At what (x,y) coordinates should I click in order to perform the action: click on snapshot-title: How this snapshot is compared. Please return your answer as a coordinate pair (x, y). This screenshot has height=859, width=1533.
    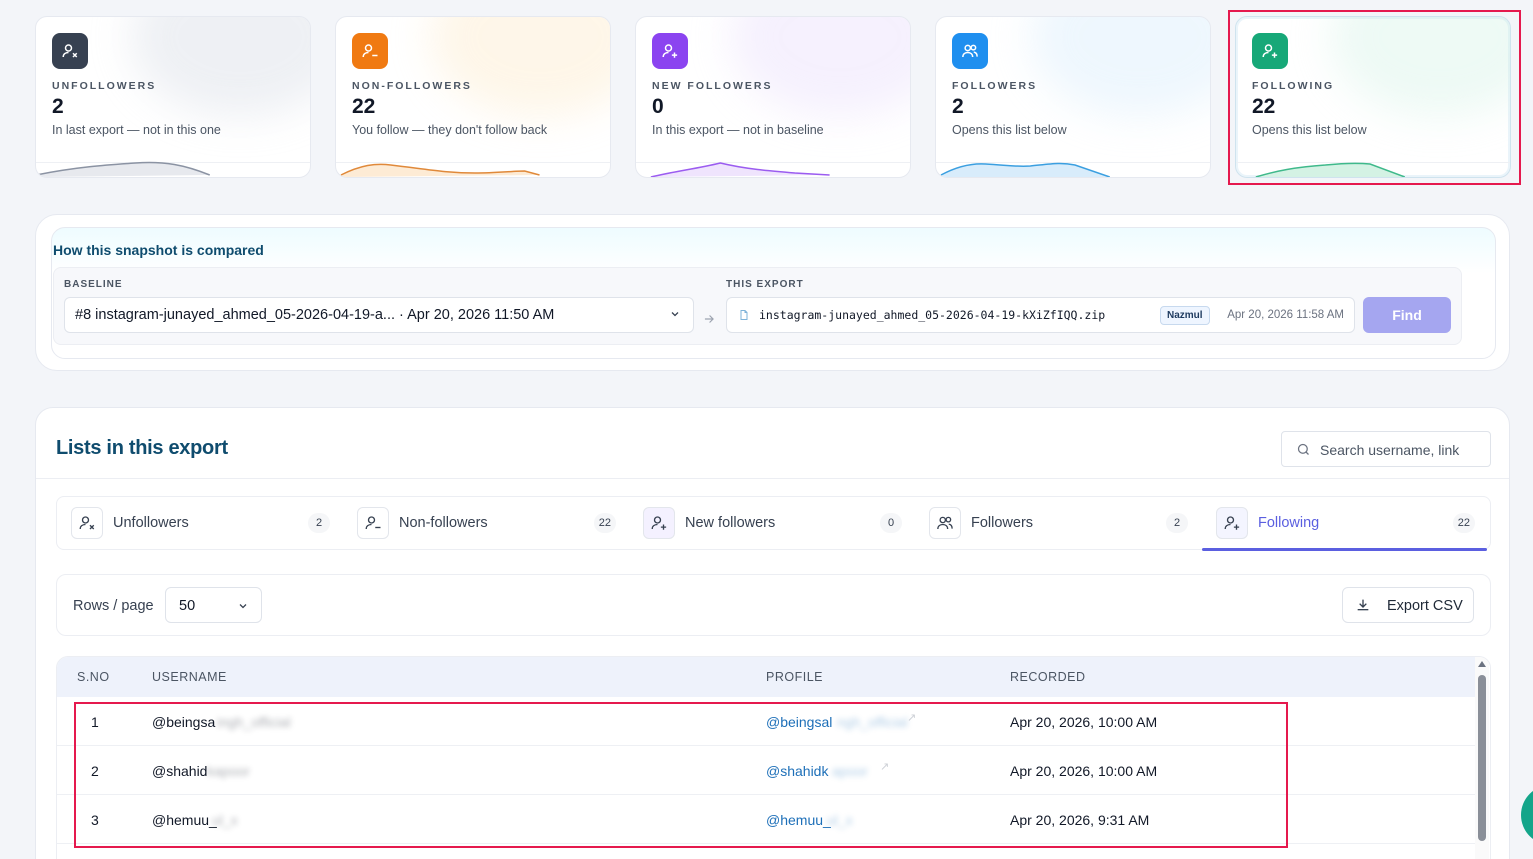
    Looking at the image, I should click on (158, 250).